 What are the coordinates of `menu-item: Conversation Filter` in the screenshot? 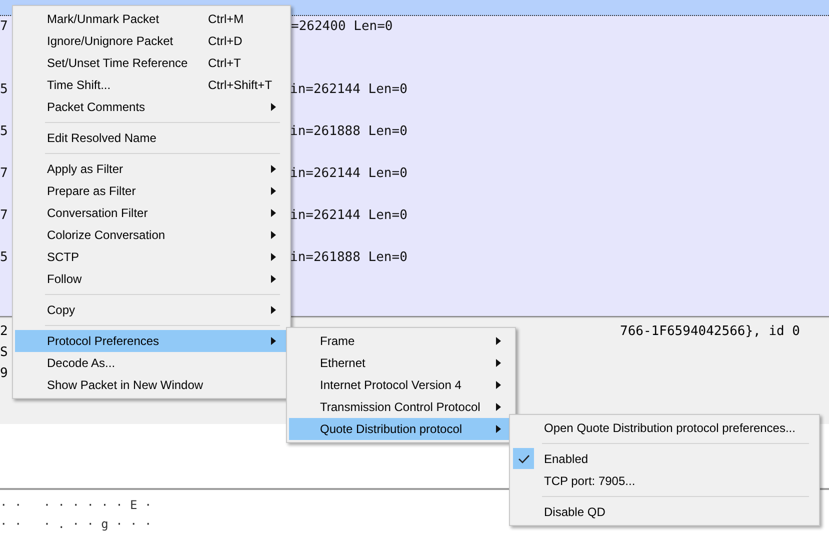 It's located at (151, 213).